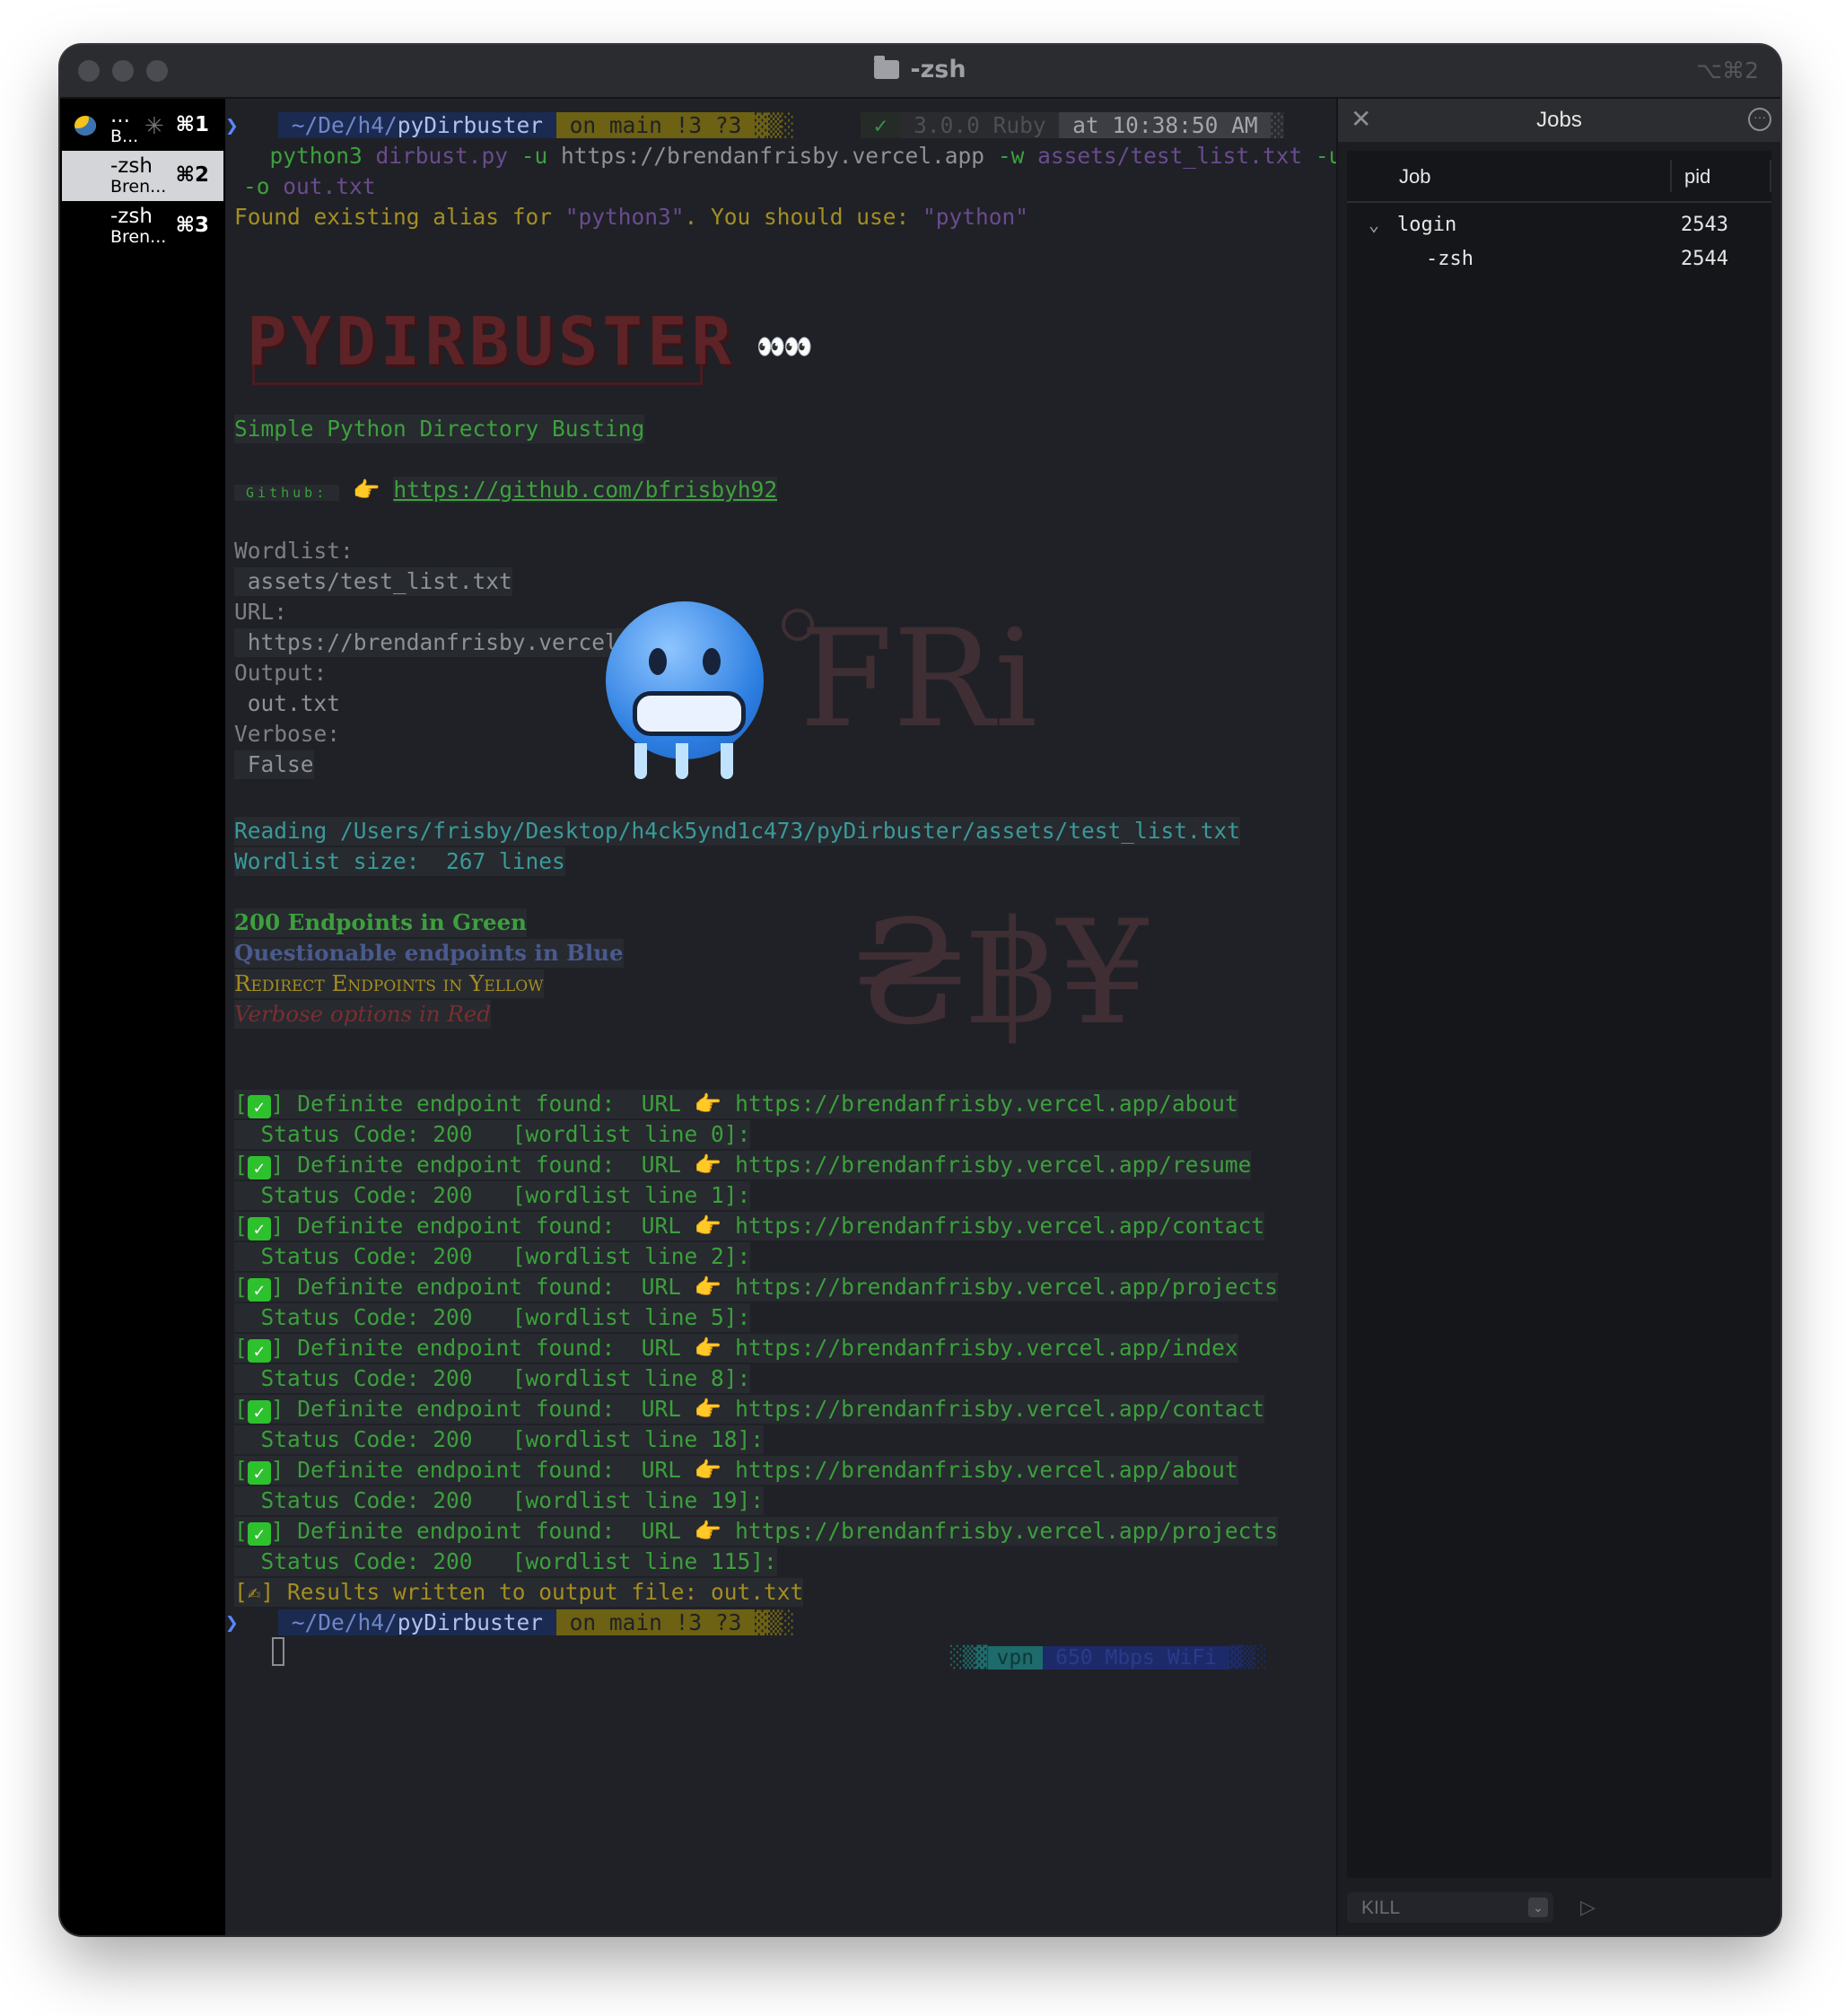 The image size is (1845, 2016). Describe the element at coordinates (389, 983) in the screenshot. I see `legend-yellow: Redirect Endpoints in Yellow` at that location.